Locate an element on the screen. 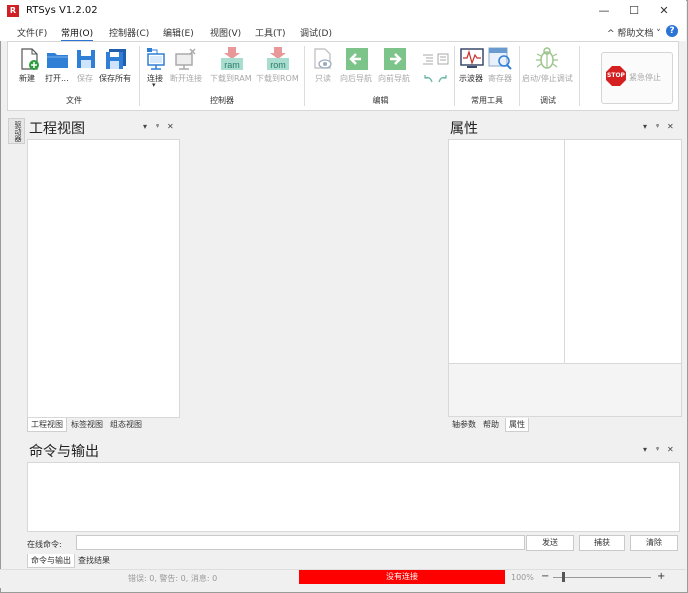 The height and width of the screenshot is (593, 688). save-button is located at coordinates (86, 60).